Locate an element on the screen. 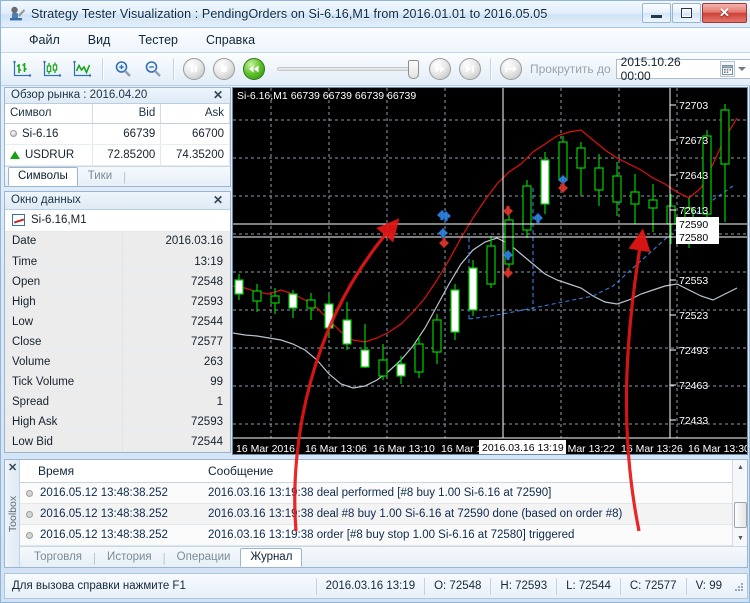  scroll-down-icon: ▼ is located at coordinates (740, 538).